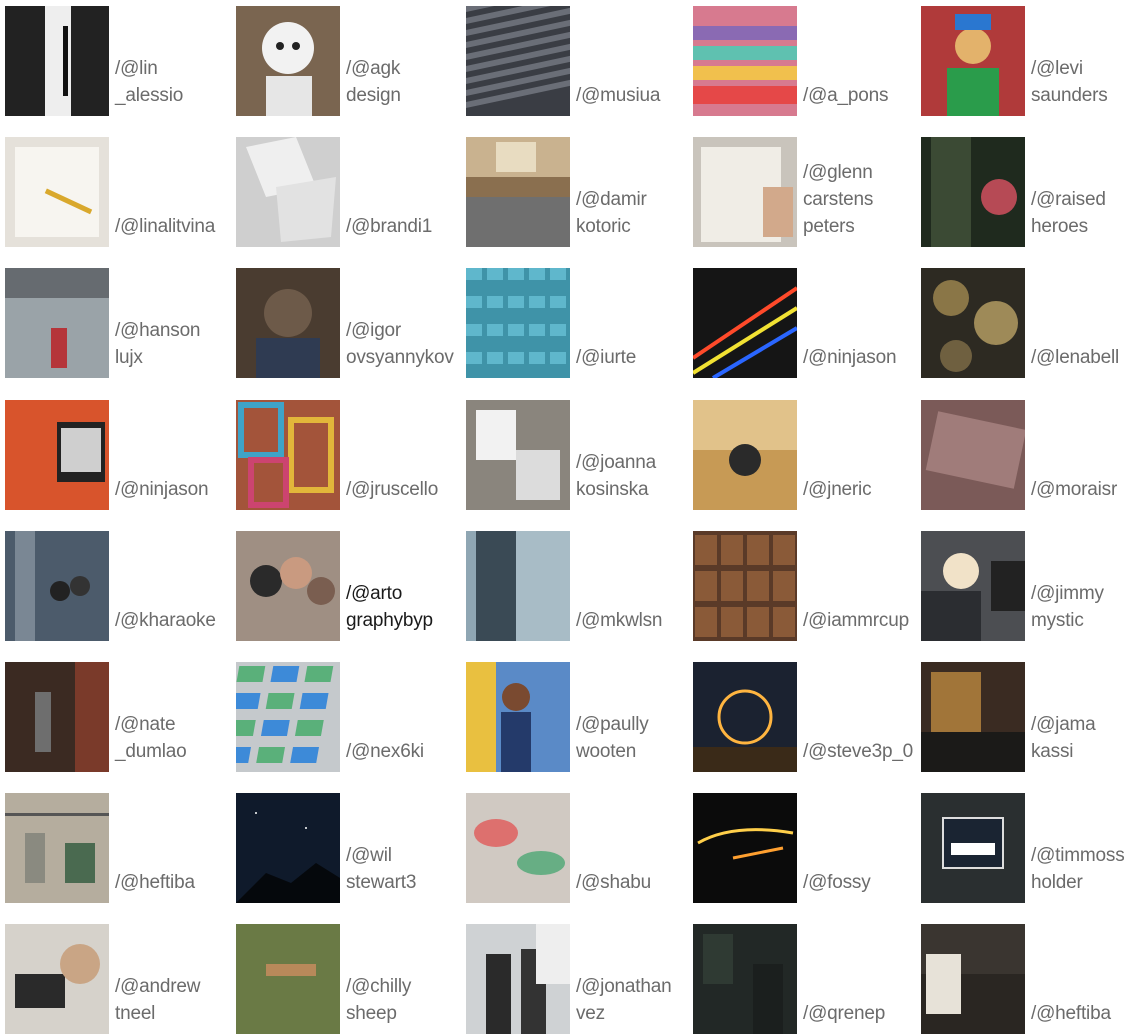 This screenshot has width=1139, height=1034. What do you see at coordinates (57, 192) in the screenshot?
I see `desk-pencil-photo-icon` at bounding box center [57, 192].